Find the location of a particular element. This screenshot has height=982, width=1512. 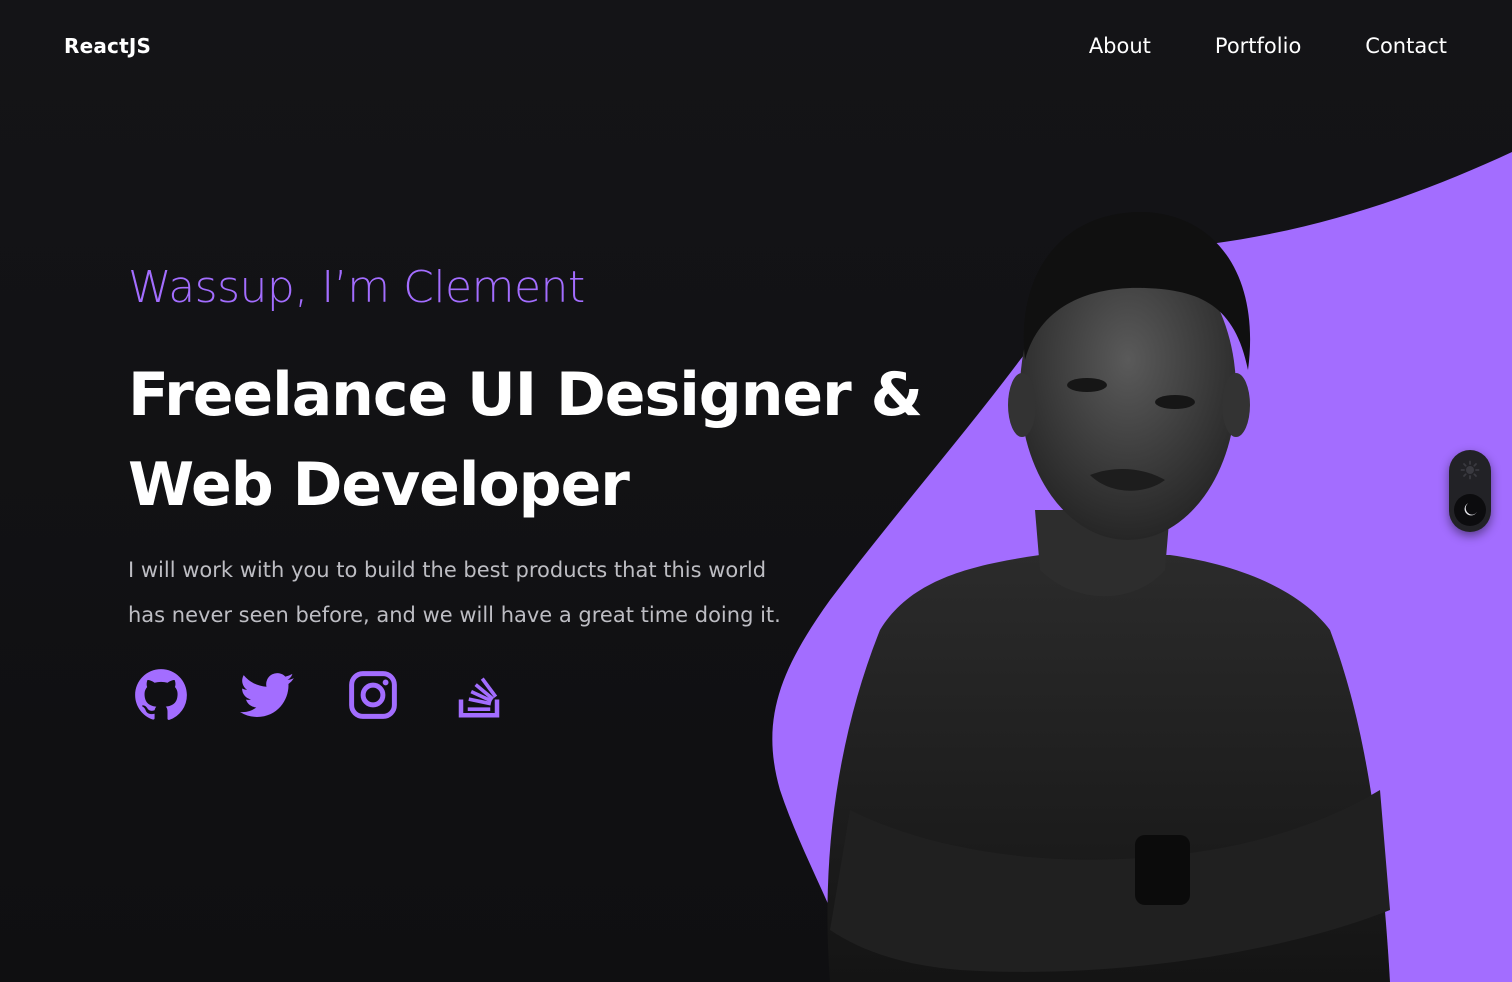

instagram-icon is located at coordinates (373, 695).